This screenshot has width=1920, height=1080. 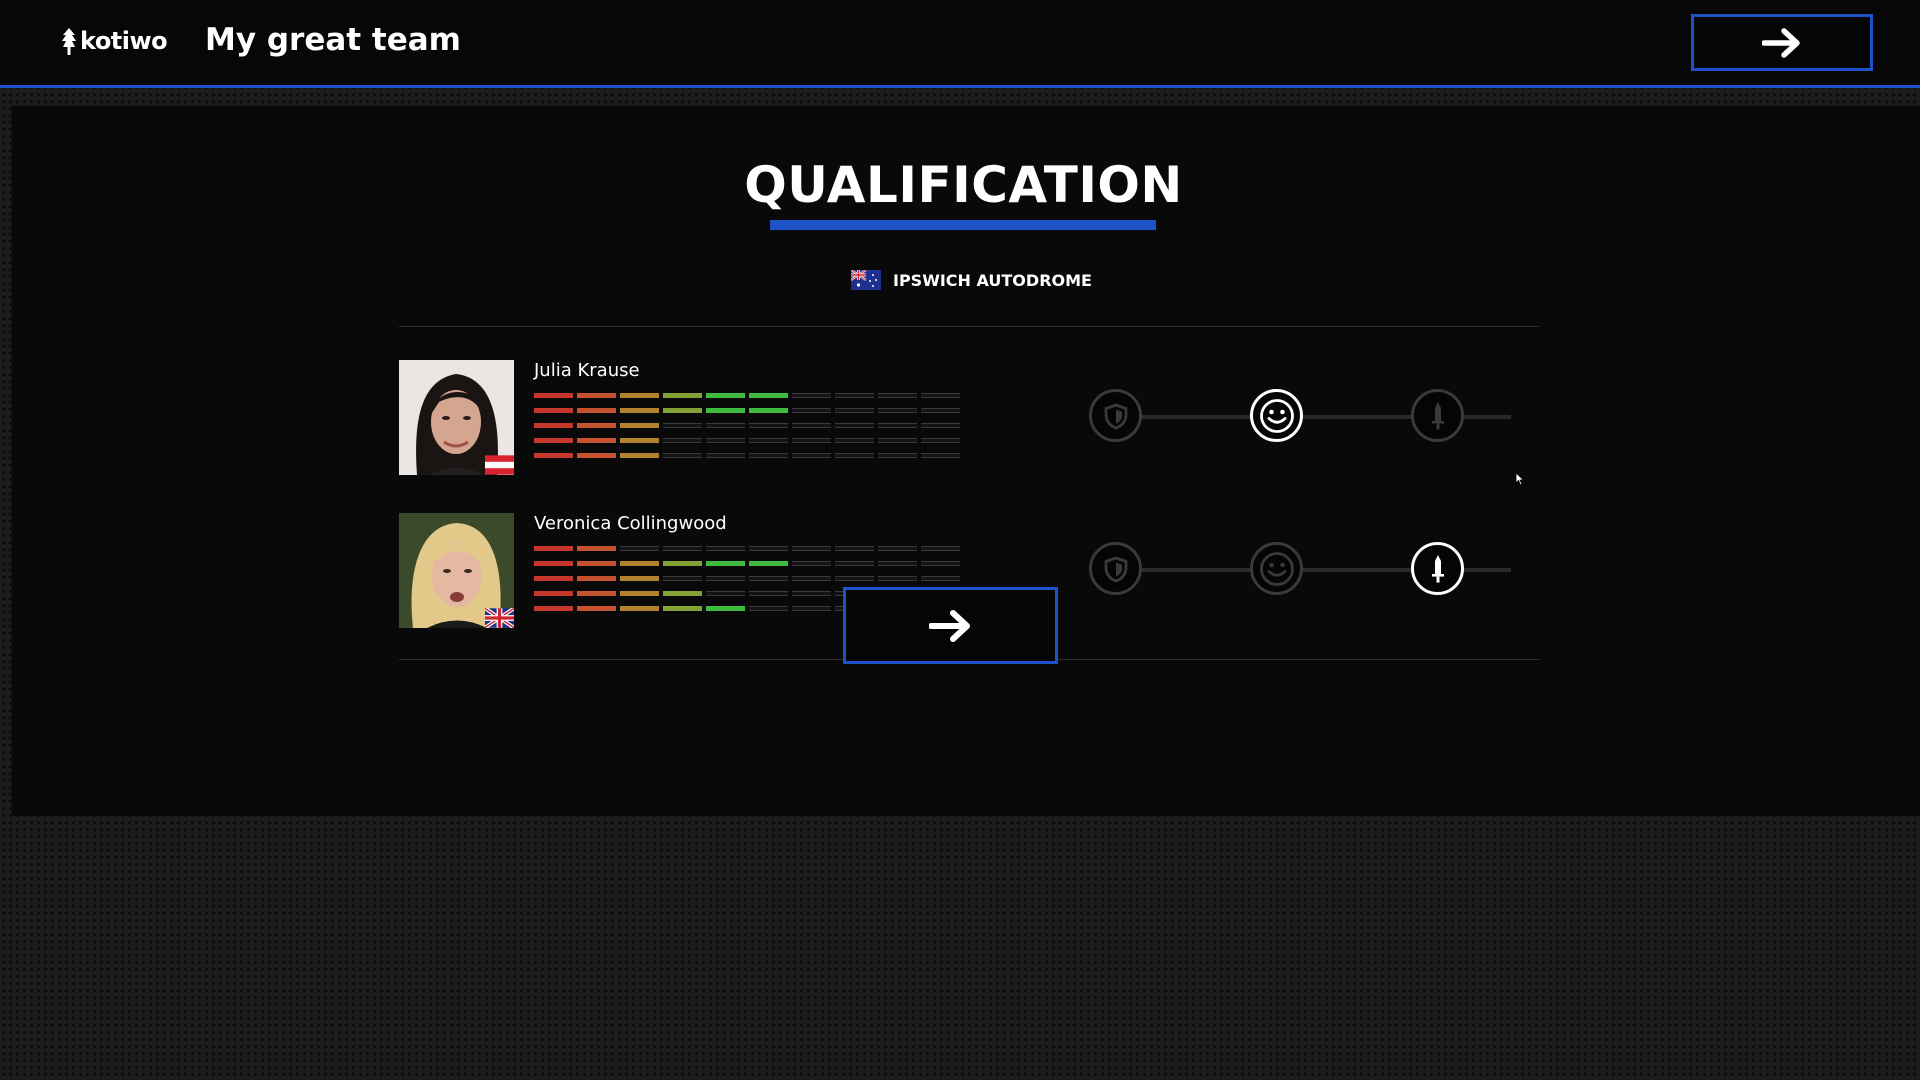 I want to click on australia-flag-icon, so click(x=866, y=280).